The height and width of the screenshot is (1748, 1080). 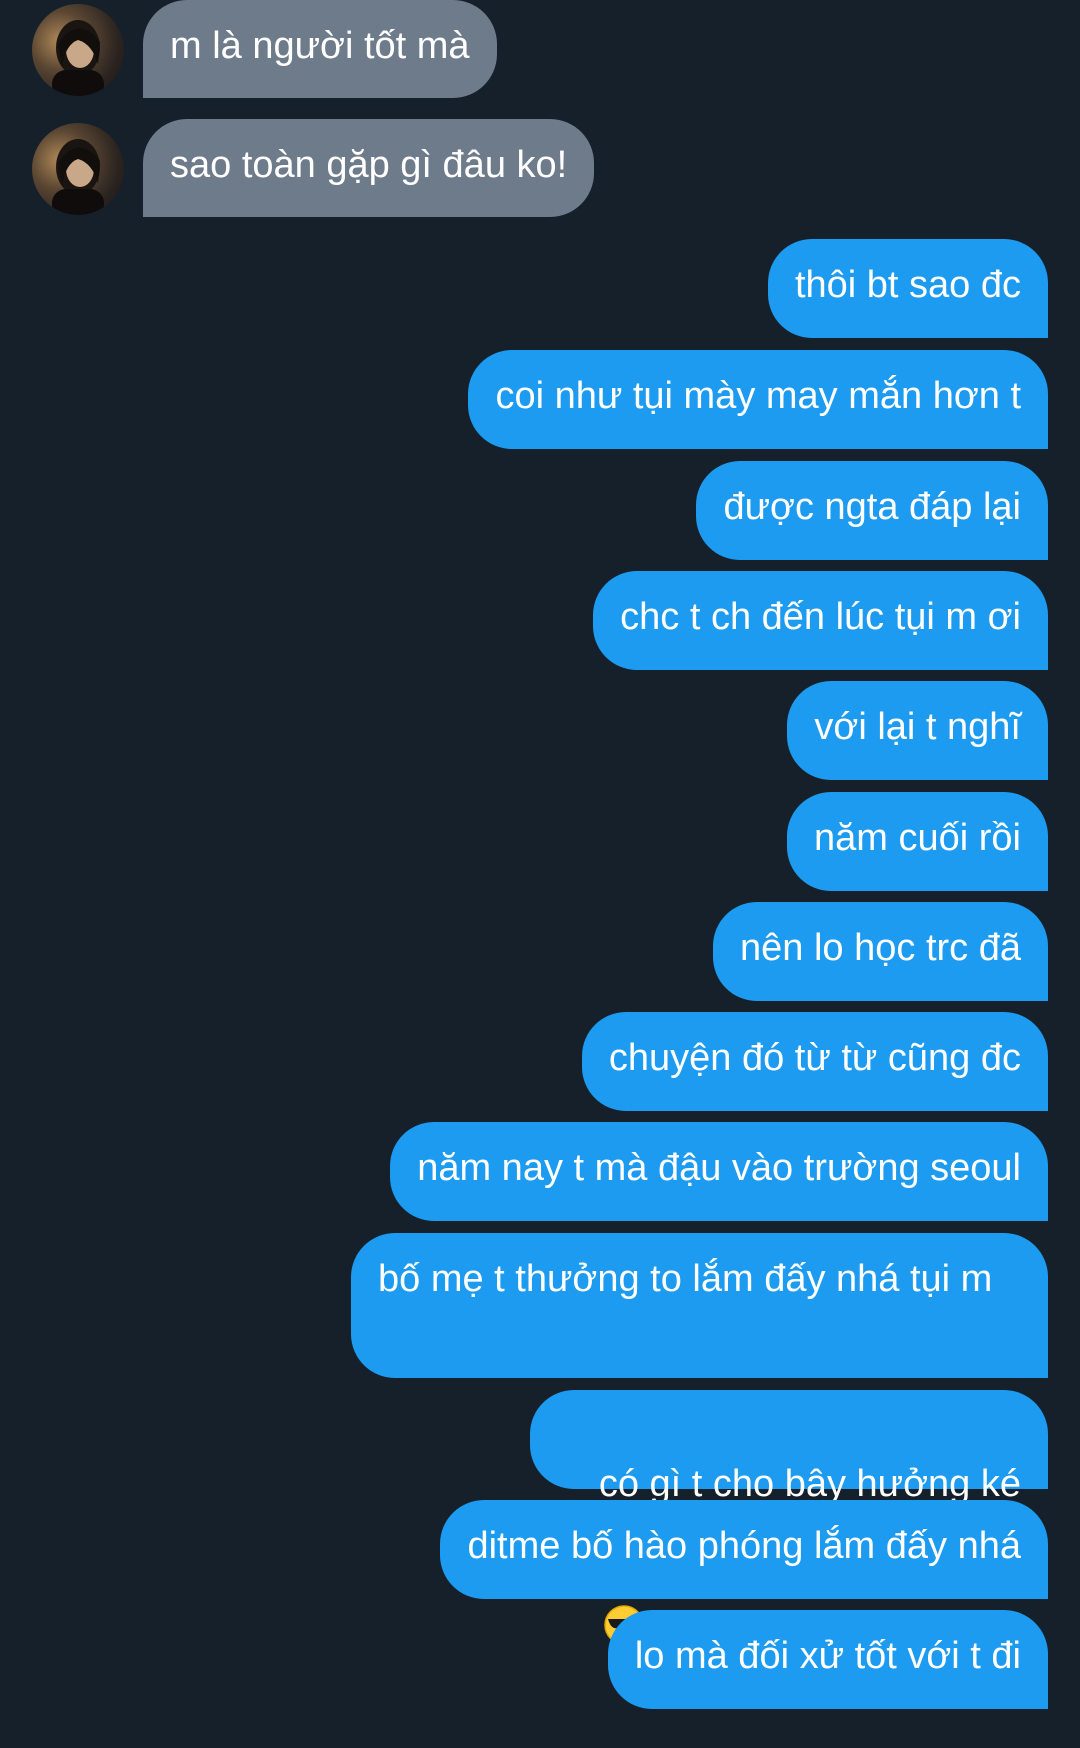 I want to click on outgoing-message: năm nay t mà đậu vào trường seoul, so click(x=719, y=1171).